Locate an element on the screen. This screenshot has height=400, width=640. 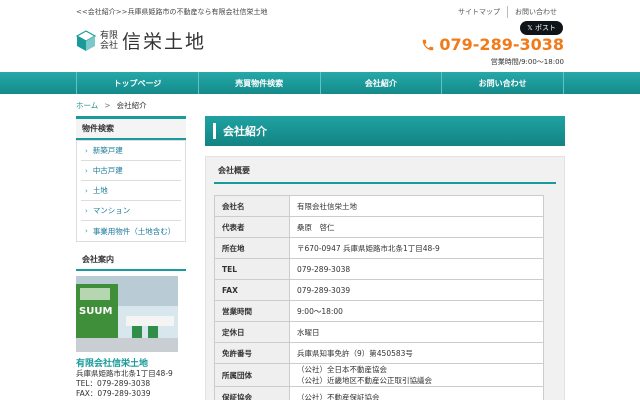
table-row: 定休日 水曜日 is located at coordinates (379, 332).